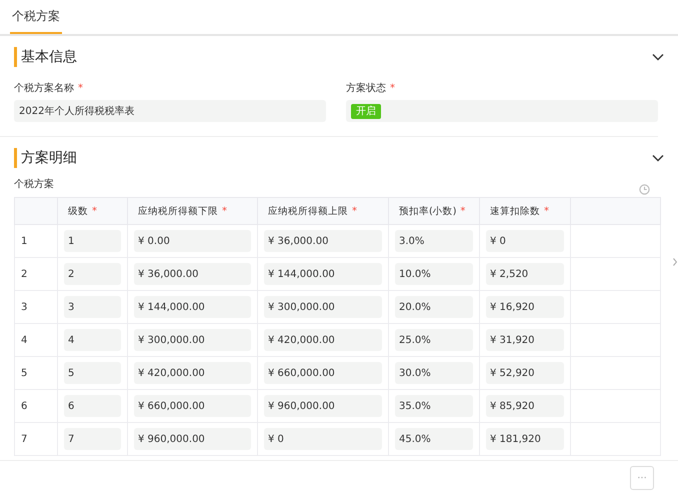 The image size is (678, 495). I want to click on row-number: 5, so click(24, 373).